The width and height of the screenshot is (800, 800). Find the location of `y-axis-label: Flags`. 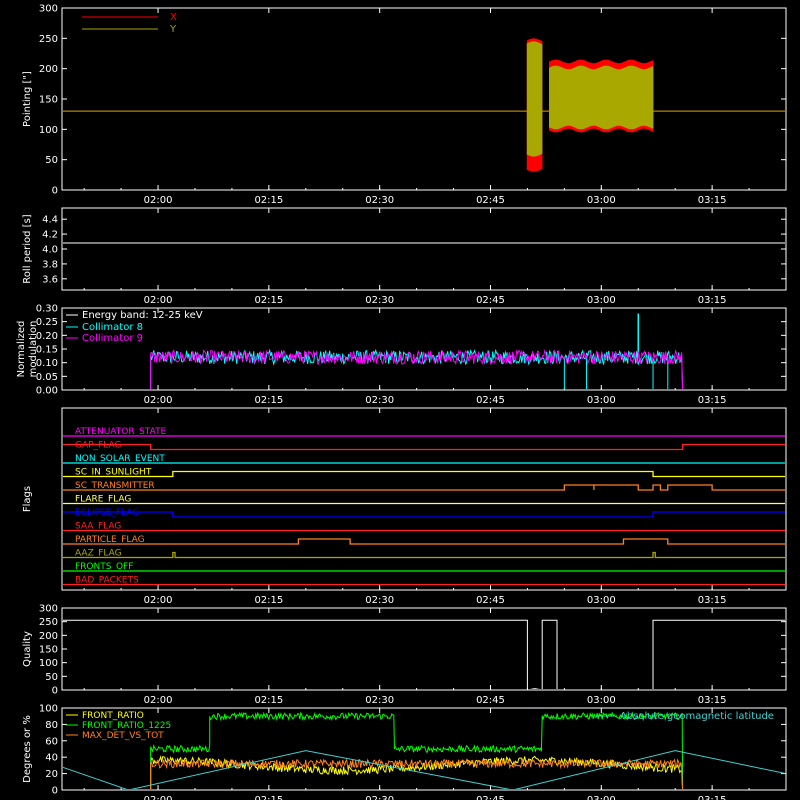

y-axis-label: Flags is located at coordinates (27, 499).